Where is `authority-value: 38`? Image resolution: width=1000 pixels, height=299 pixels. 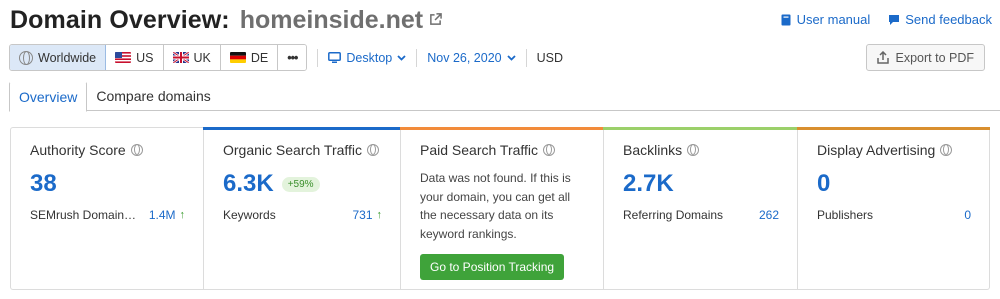 authority-value: 38 is located at coordinates (43, 184).